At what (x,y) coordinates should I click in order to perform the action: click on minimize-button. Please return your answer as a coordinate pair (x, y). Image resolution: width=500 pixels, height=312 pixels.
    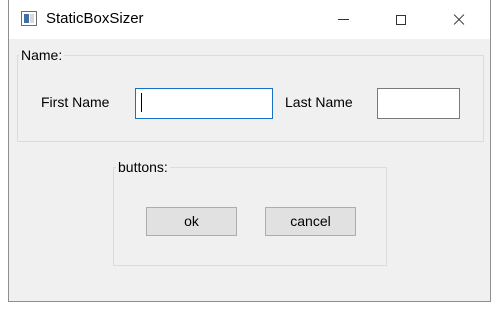
    Looking at the image, I should click on (343, 19).